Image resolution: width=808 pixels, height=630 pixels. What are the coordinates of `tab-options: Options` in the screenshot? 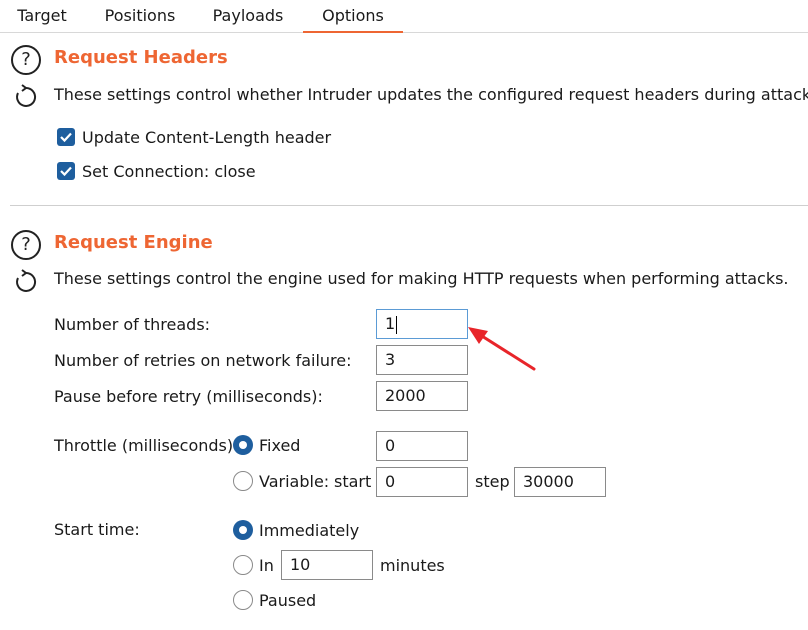 It's located at (353, 16).